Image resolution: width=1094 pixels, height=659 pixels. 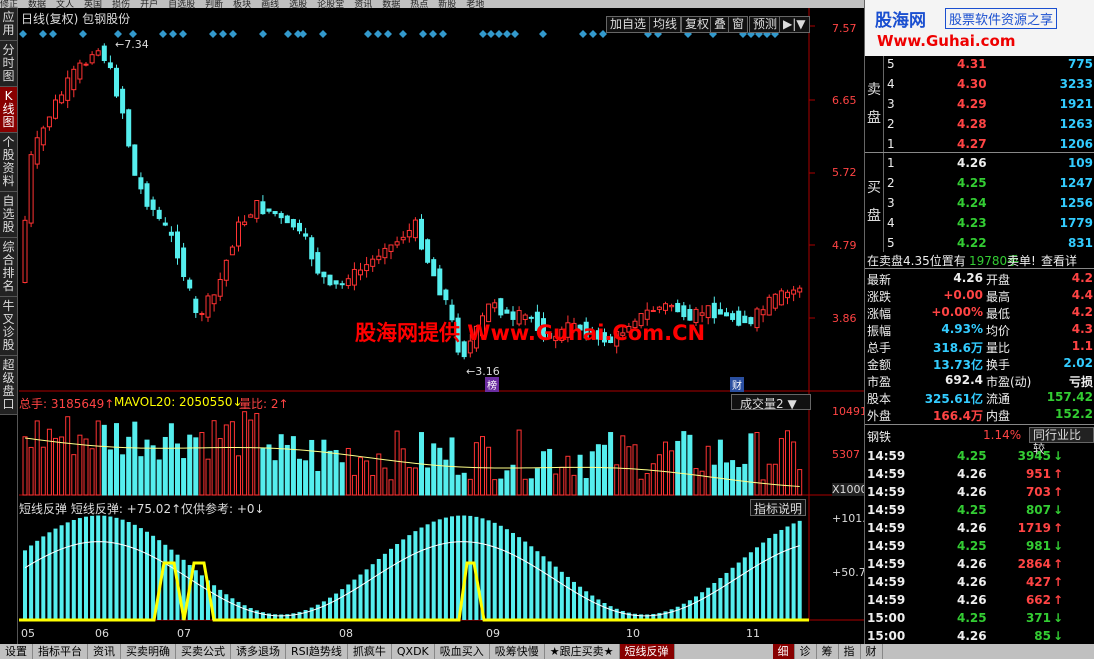 I want to click on quote-tab: 细, so click(x=783, y=651).